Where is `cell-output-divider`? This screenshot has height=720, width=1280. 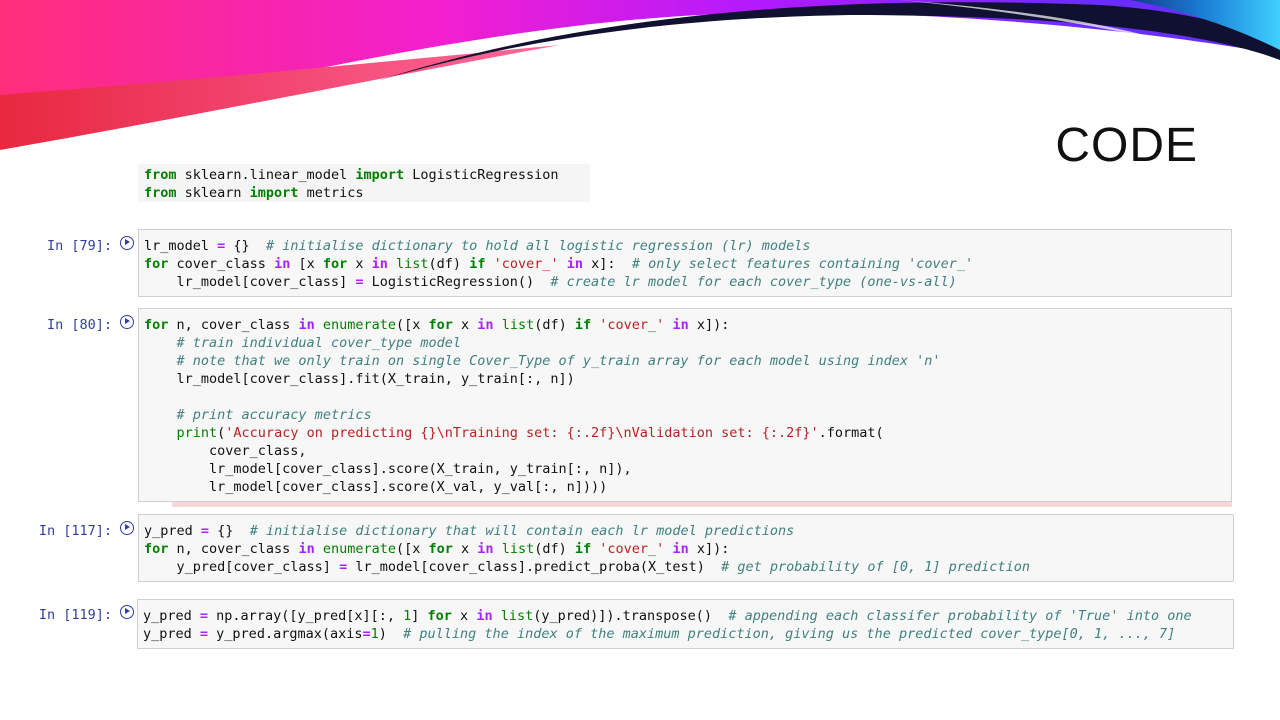 cell-output-divider is located at coordinates (702, 504).